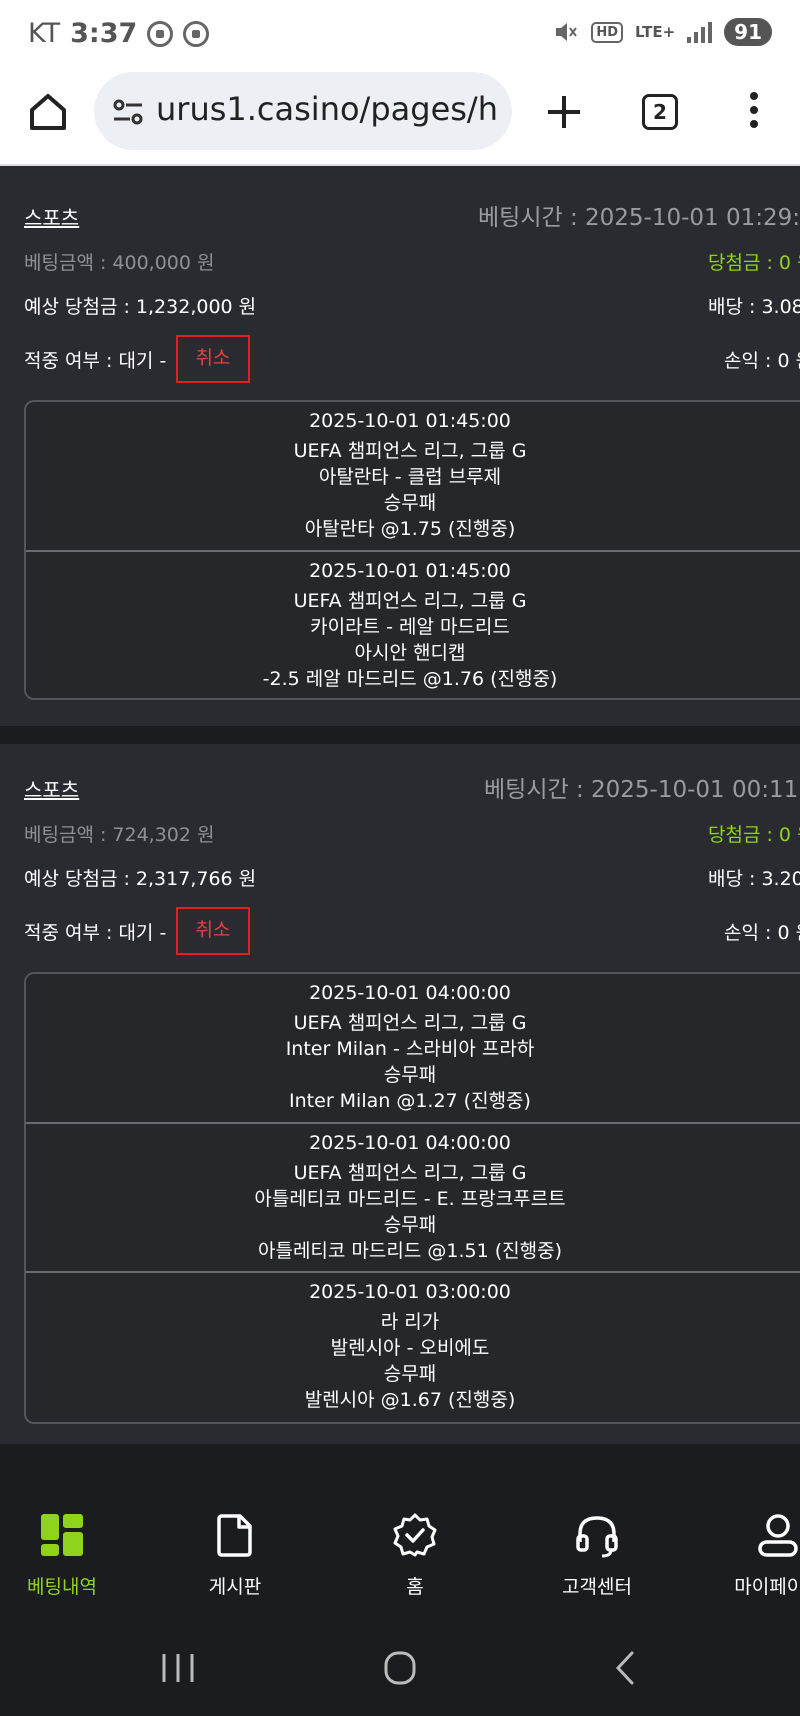 The width and height of the screenshot is (800, 1716). What do you see at coordinates (607, 32) in the screenshot?
I see `hd-indicator: HD` at bounding box center [607, 32].